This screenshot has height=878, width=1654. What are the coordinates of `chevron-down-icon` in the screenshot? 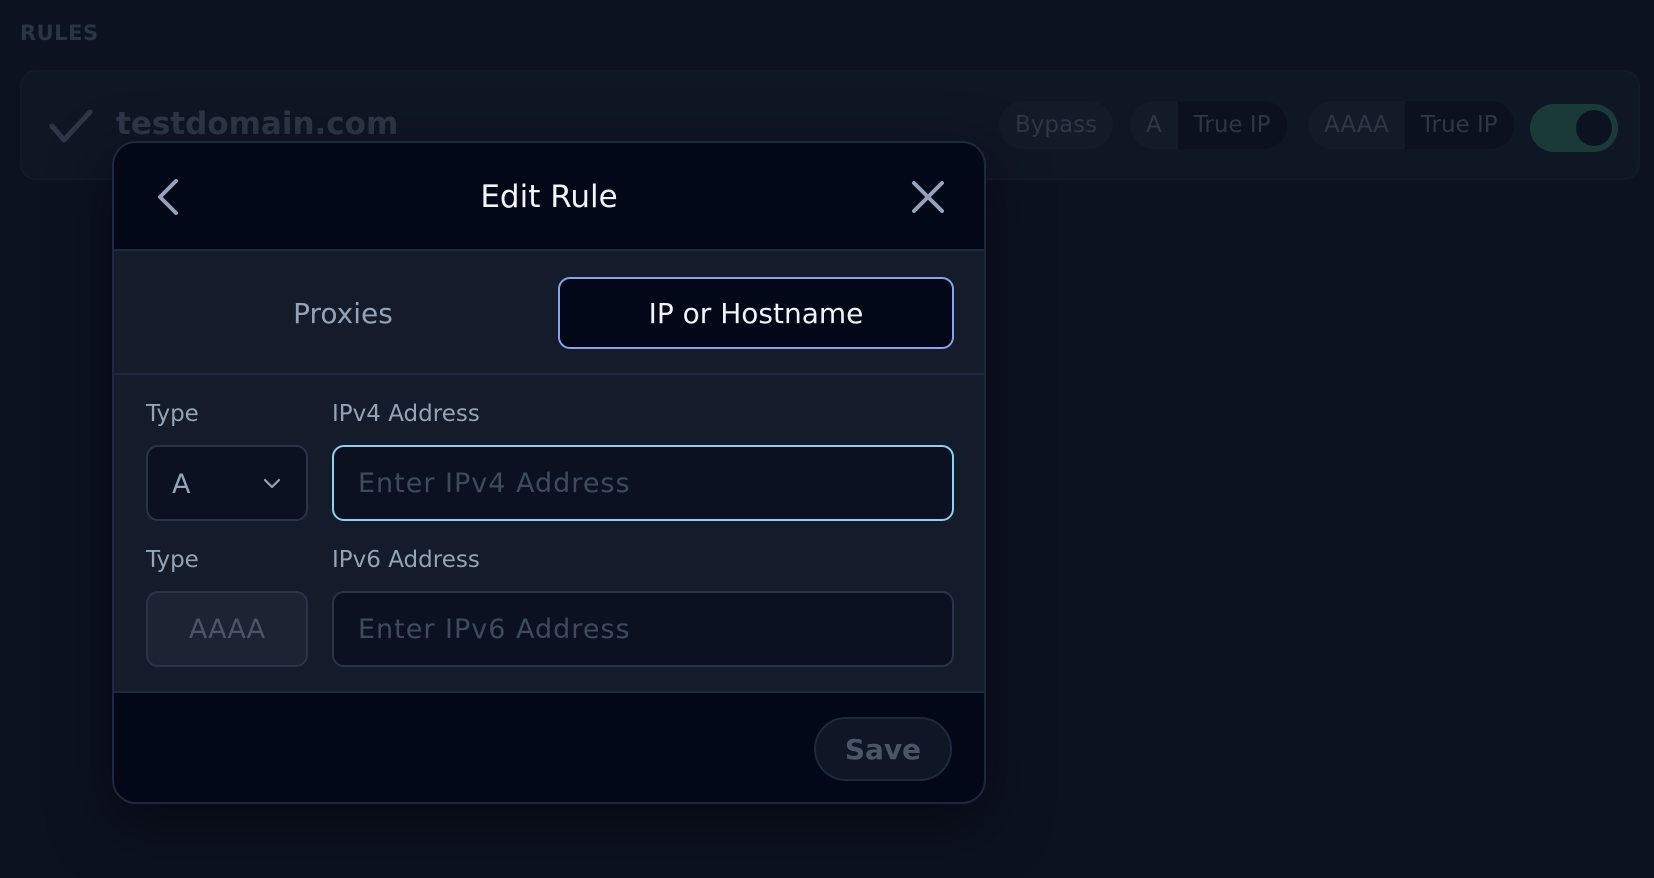 It's located at (272, 483).